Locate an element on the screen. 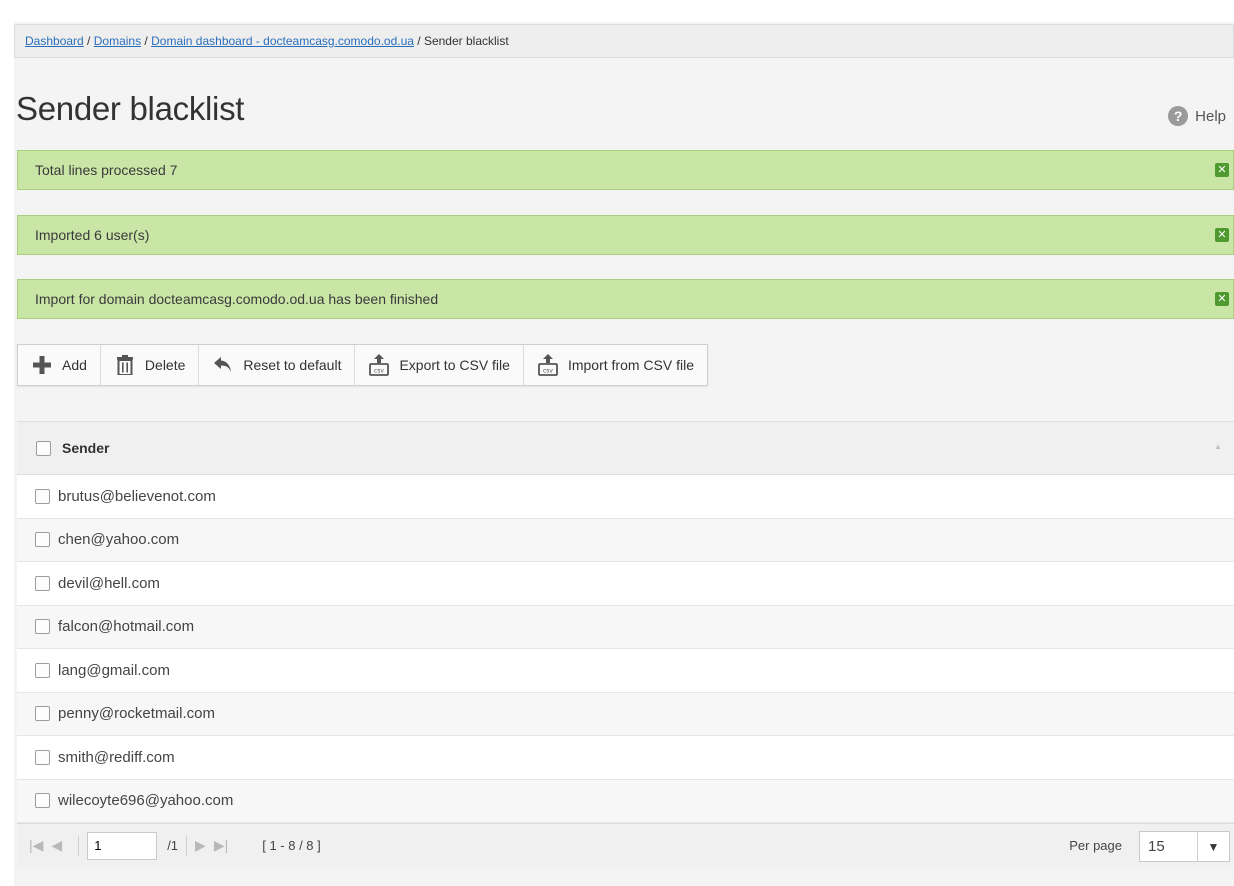 The width and height of the screenshot is (1234, 886). breadcrumb-dashboard-link: Dashboard is located at coordinates (54, 41).